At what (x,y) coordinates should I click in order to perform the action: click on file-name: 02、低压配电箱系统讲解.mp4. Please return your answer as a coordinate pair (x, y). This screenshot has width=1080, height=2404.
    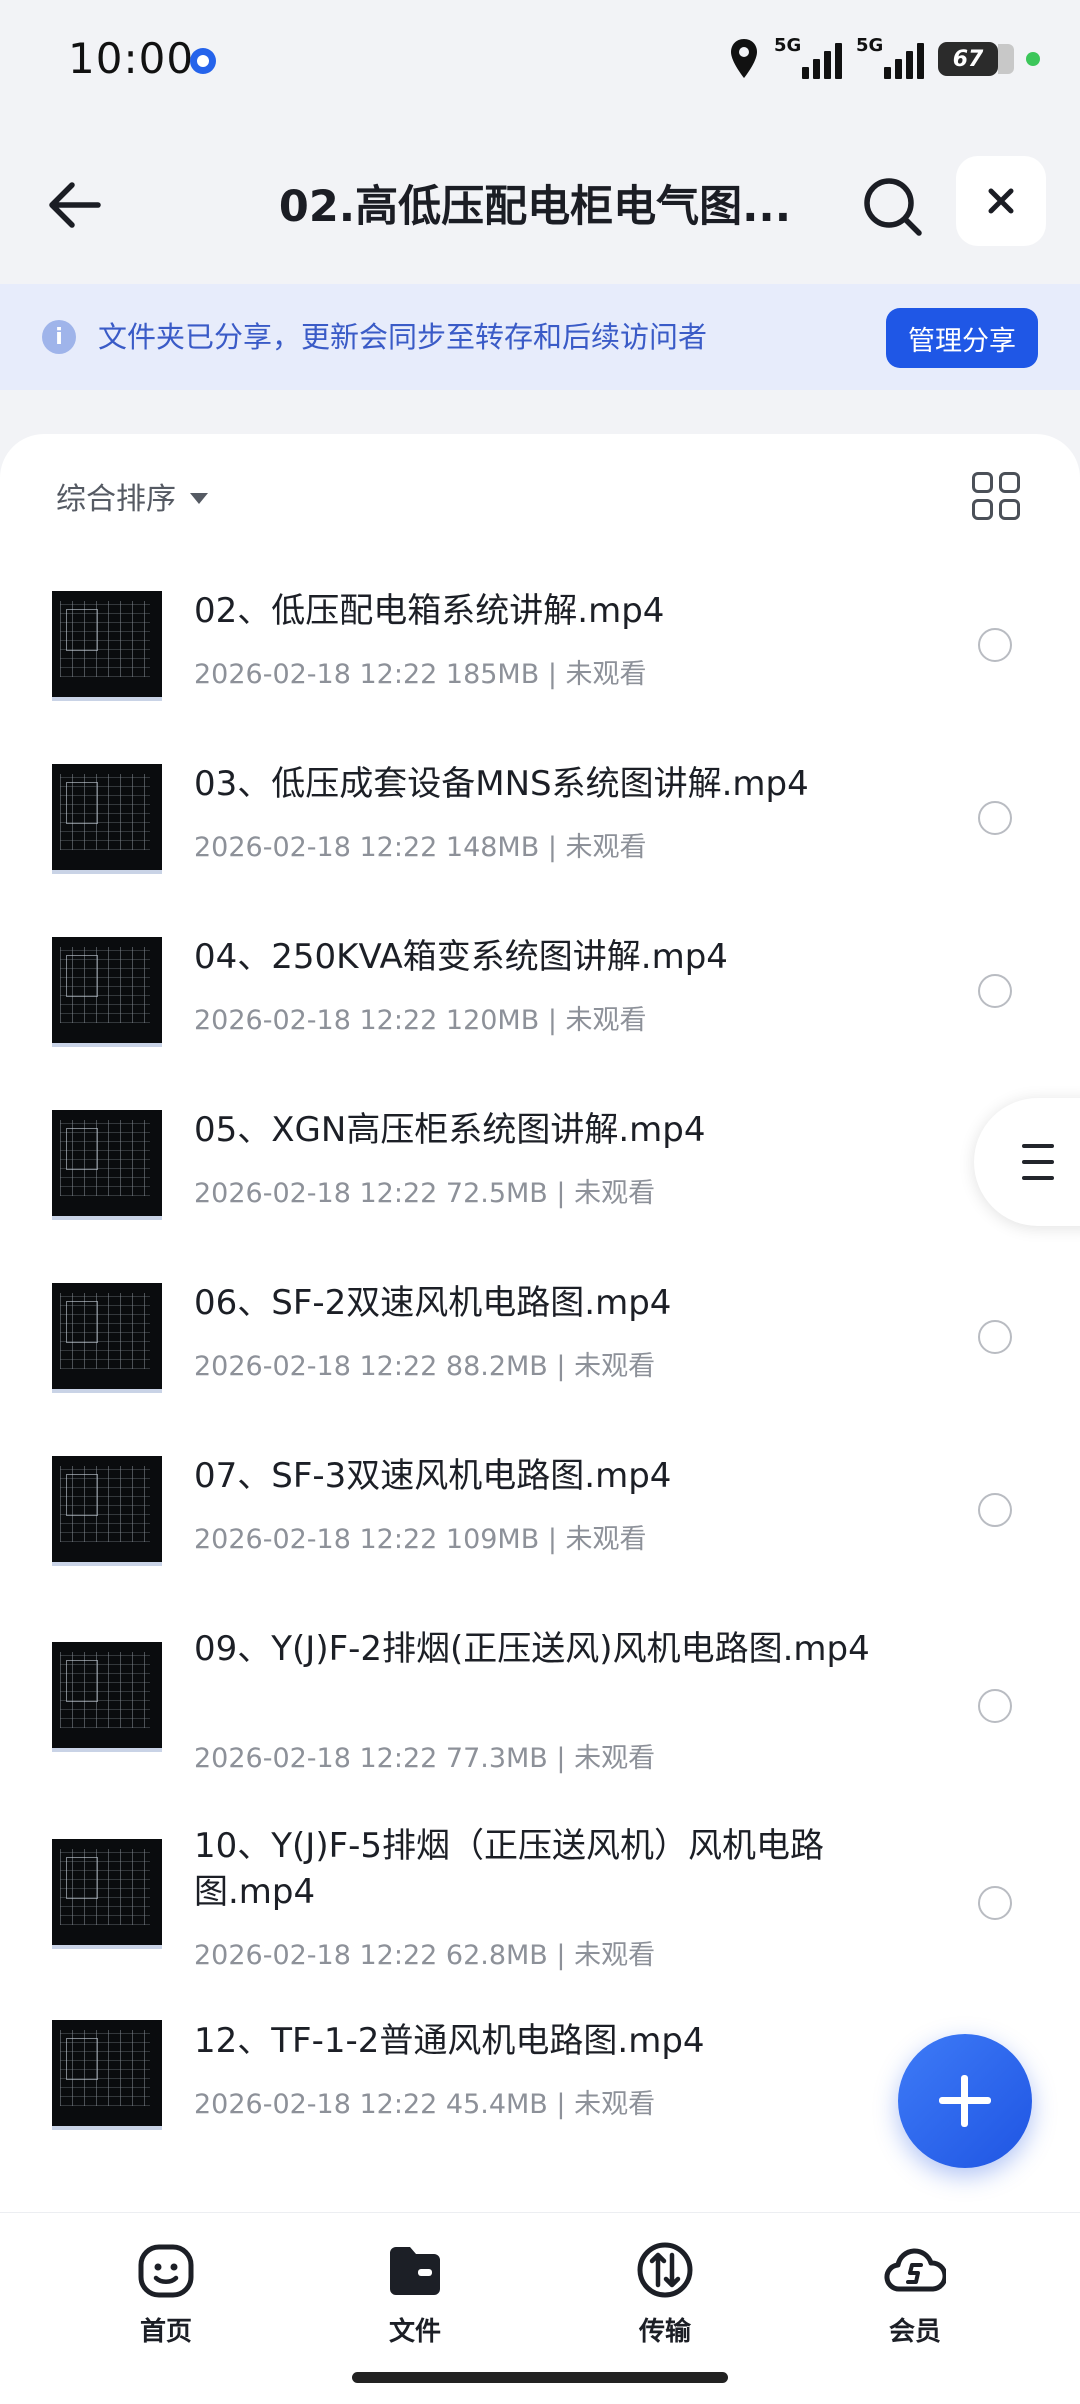
    Looking at the image, I should click on (429, 611).